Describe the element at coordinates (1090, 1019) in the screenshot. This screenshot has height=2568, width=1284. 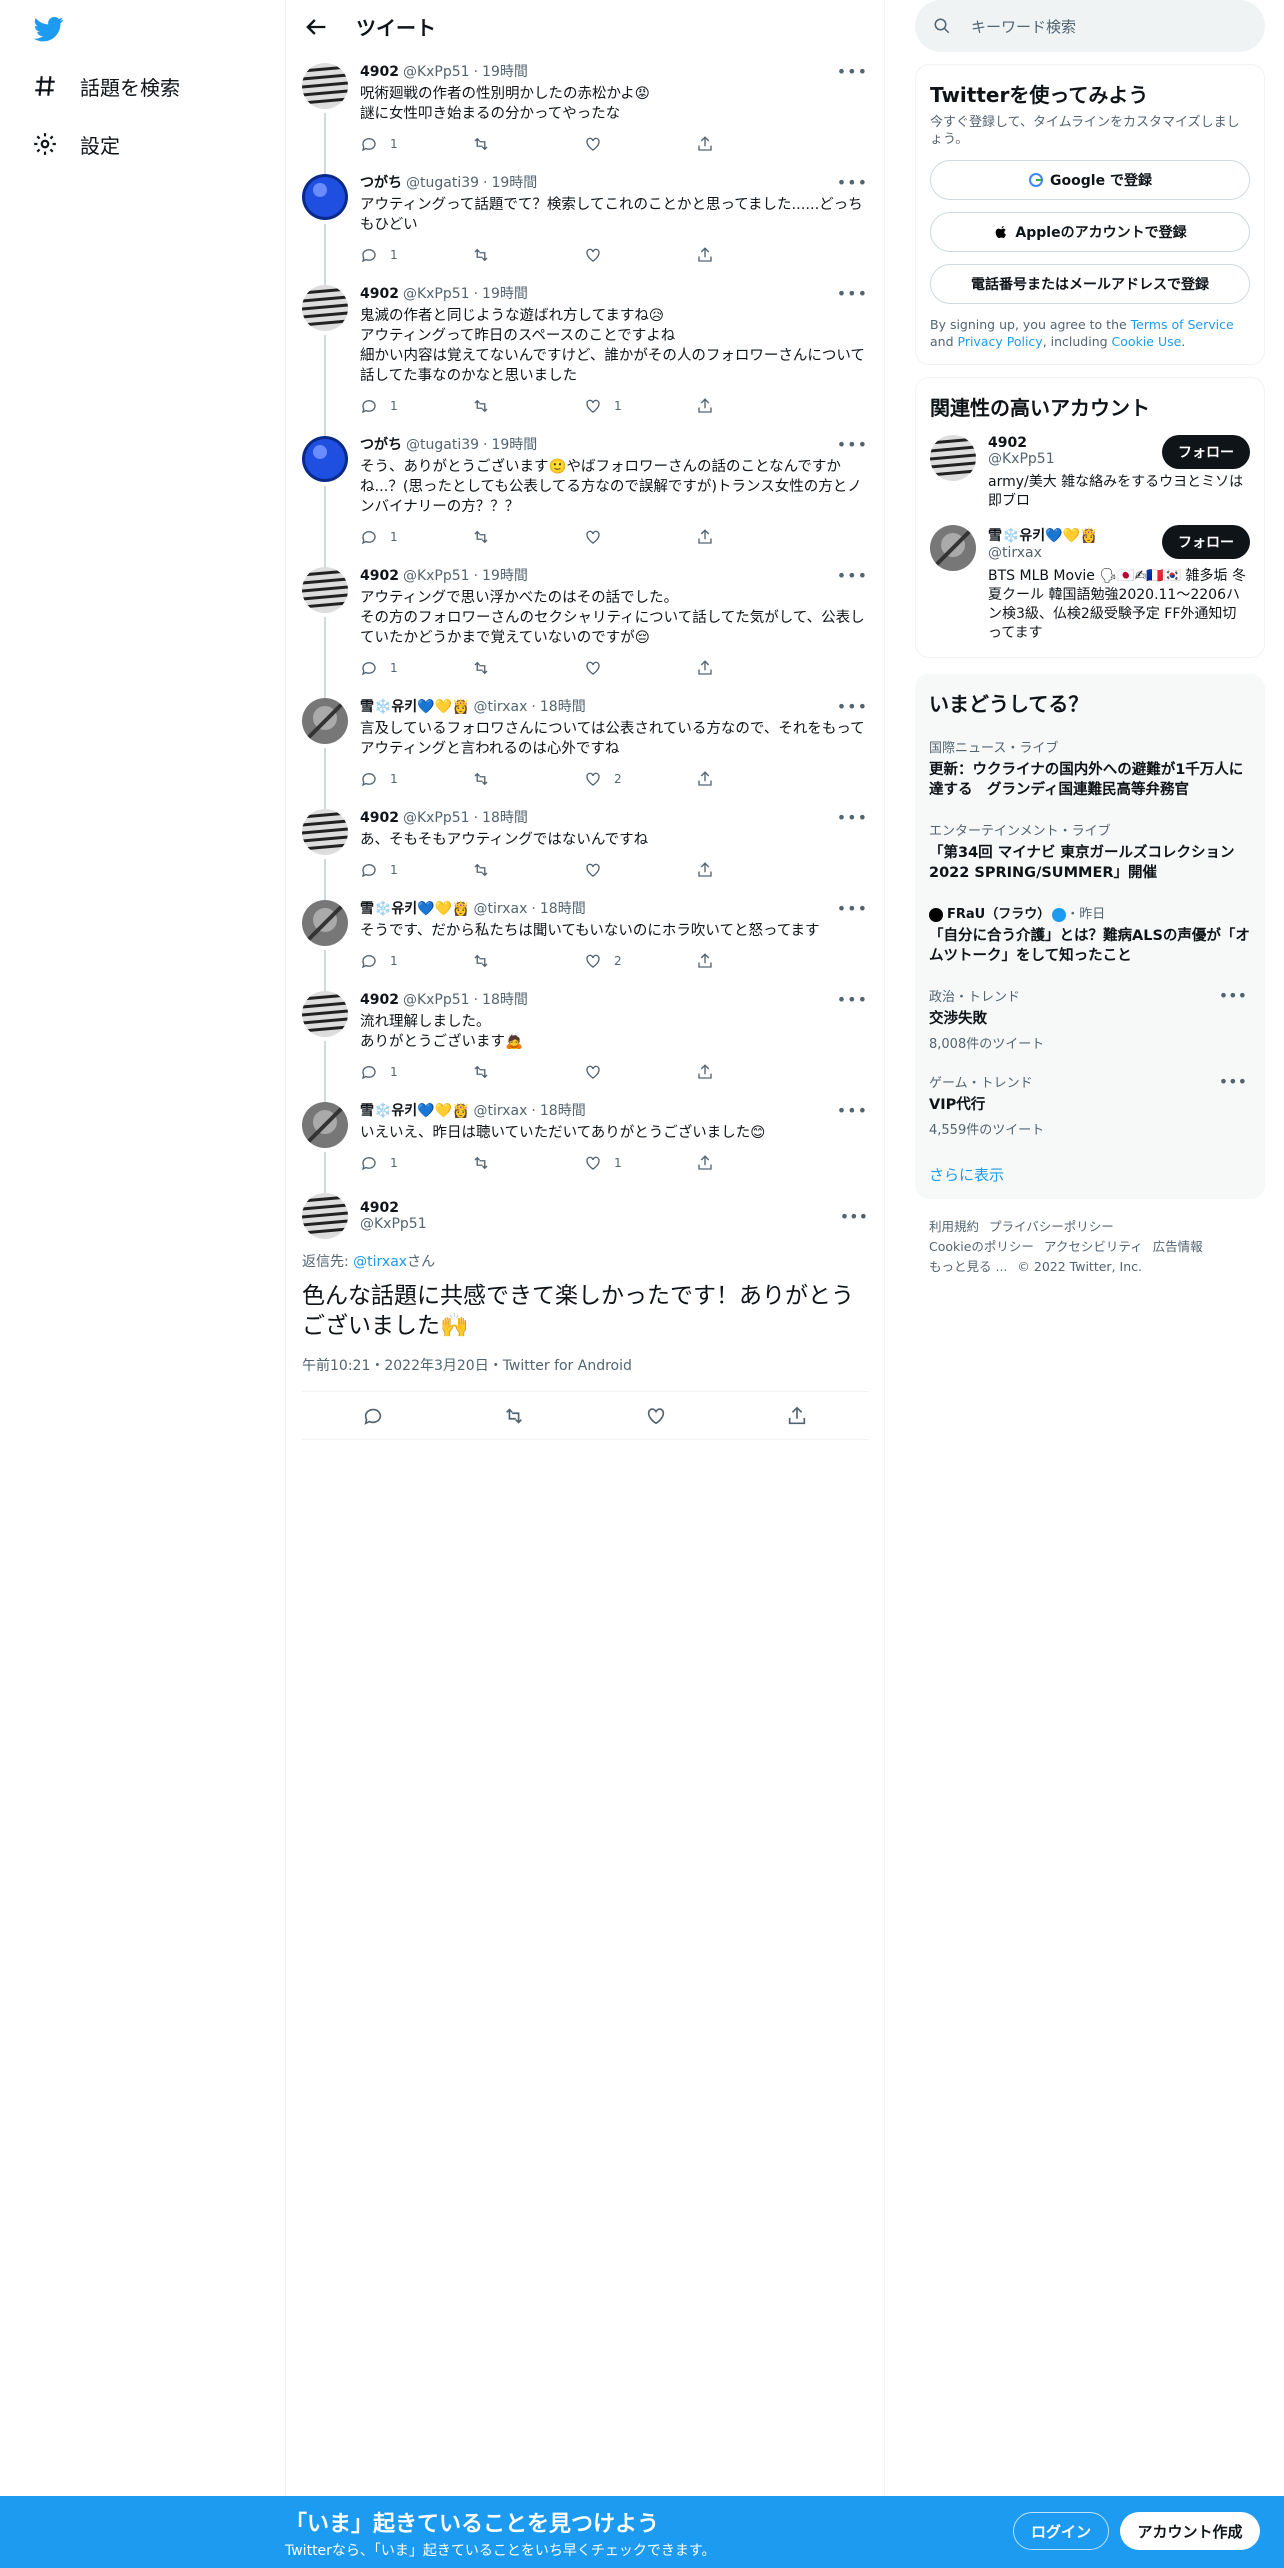
I see `trend-item: 政治・トレンド 交渉失敗 8,008件のツイート •••` at that location.